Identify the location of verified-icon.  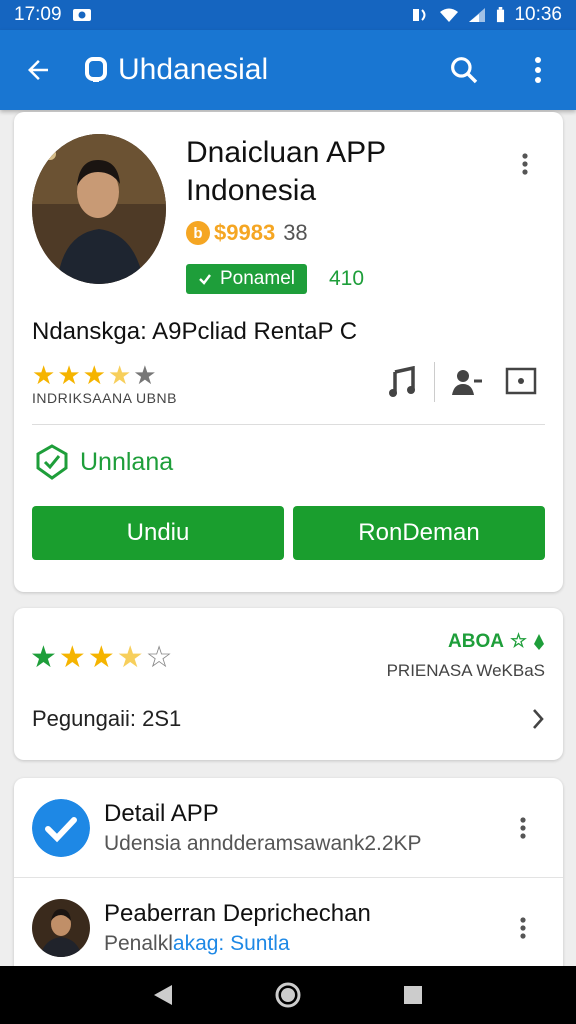
(61, 827).